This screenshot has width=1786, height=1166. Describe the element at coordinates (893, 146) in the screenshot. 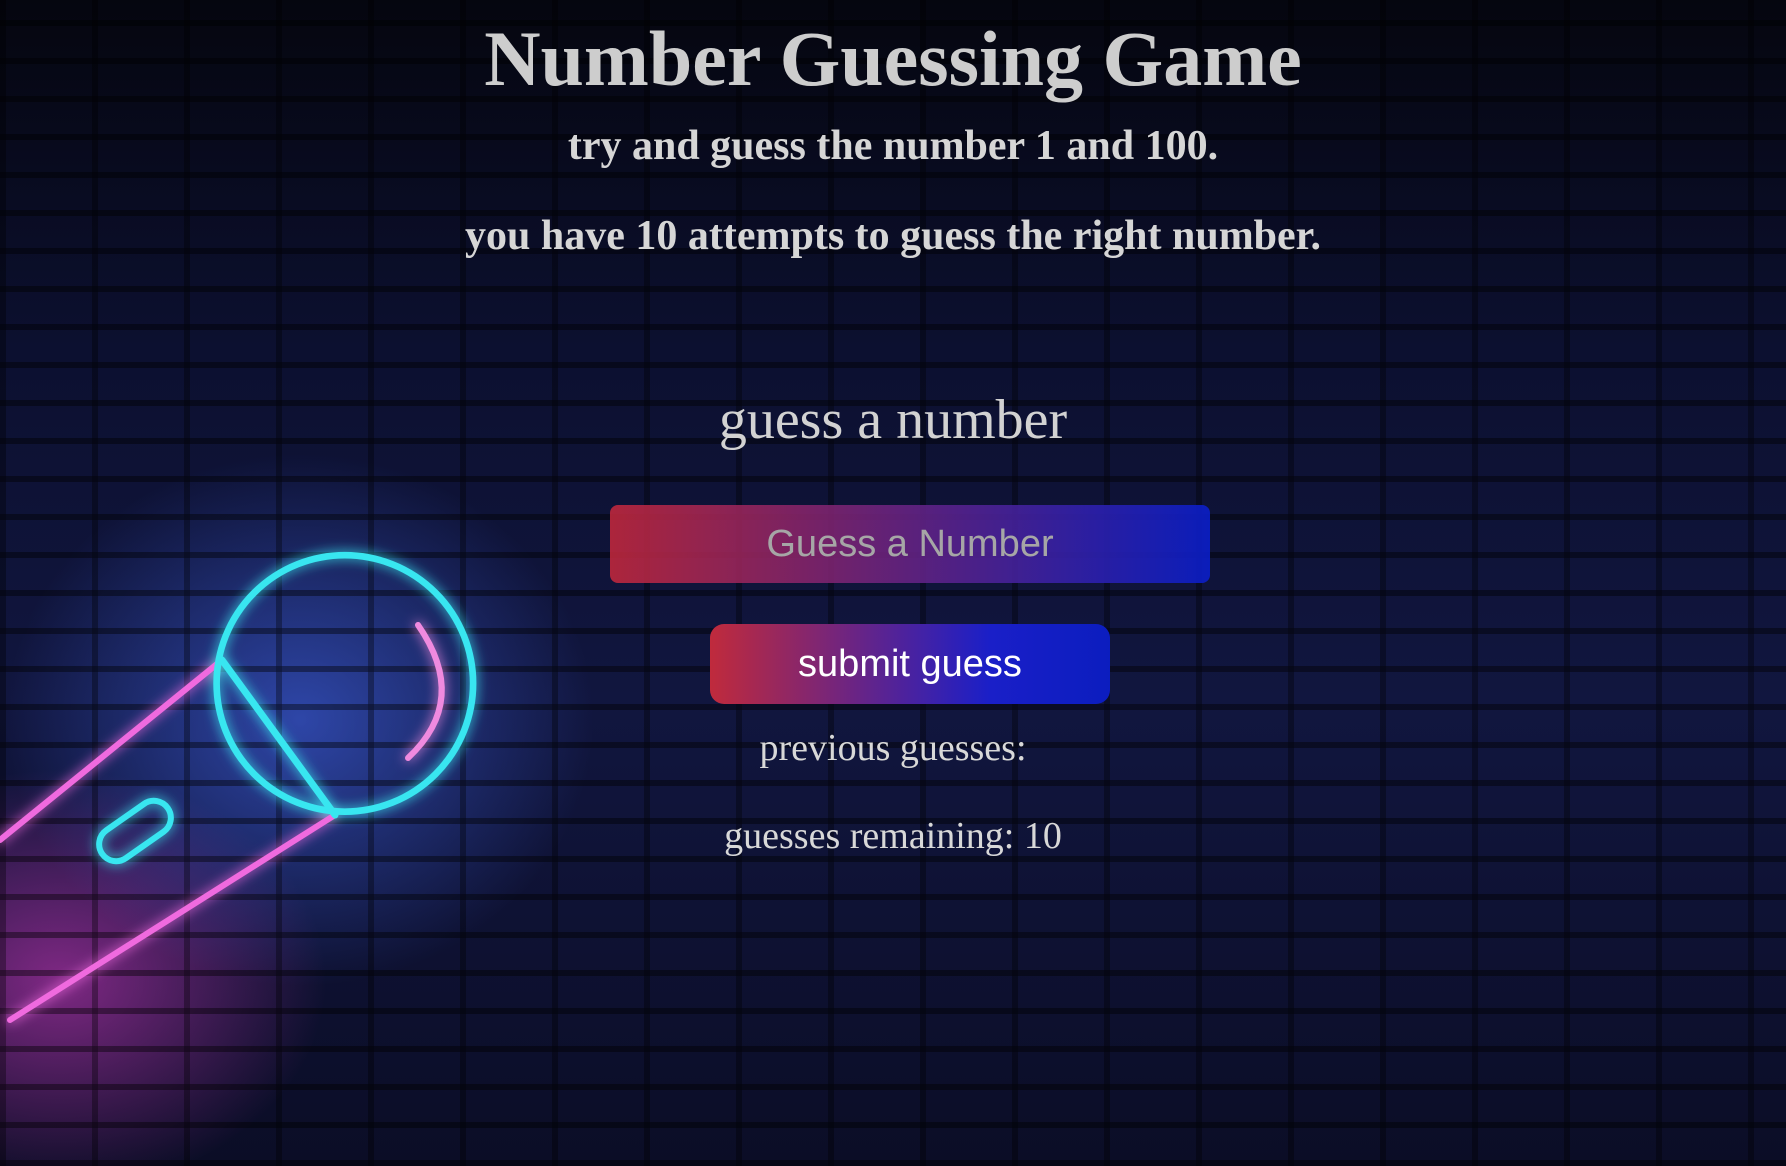

I see `instructions-range: try and guess the number 1 and 100.` at that location.